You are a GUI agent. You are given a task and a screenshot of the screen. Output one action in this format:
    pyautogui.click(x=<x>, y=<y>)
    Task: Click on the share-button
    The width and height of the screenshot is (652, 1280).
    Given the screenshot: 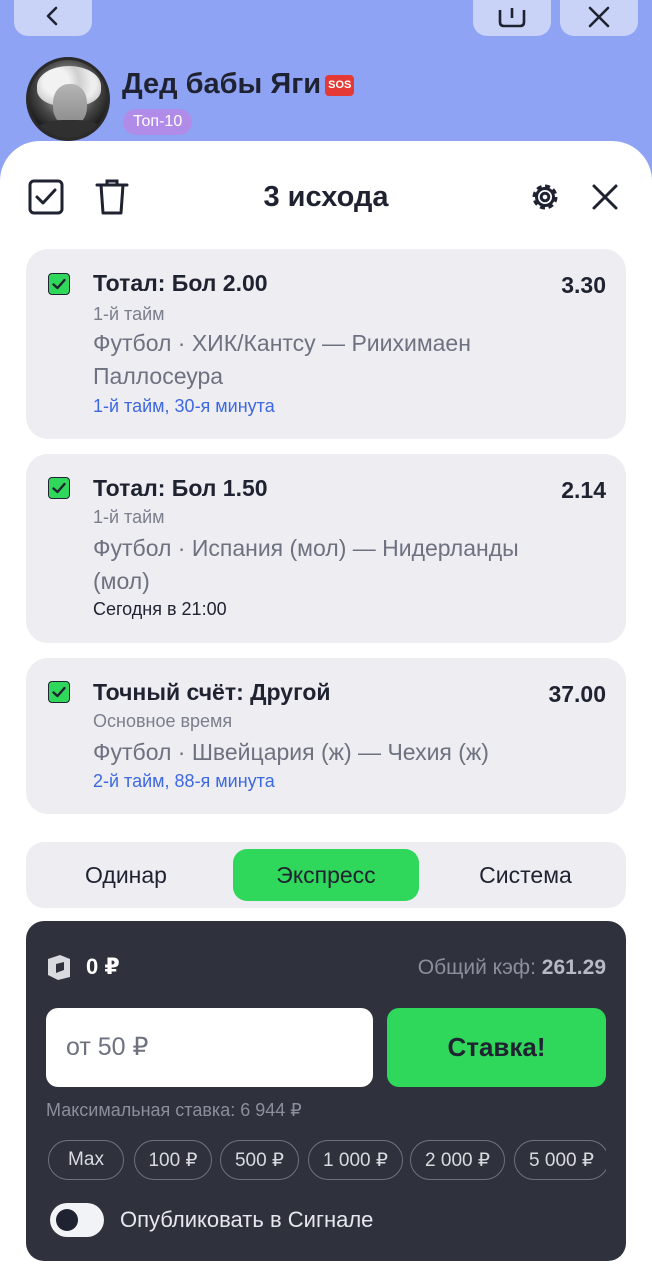 What is the action you would take?
    pyautogui.click(x=512, y=18)
    